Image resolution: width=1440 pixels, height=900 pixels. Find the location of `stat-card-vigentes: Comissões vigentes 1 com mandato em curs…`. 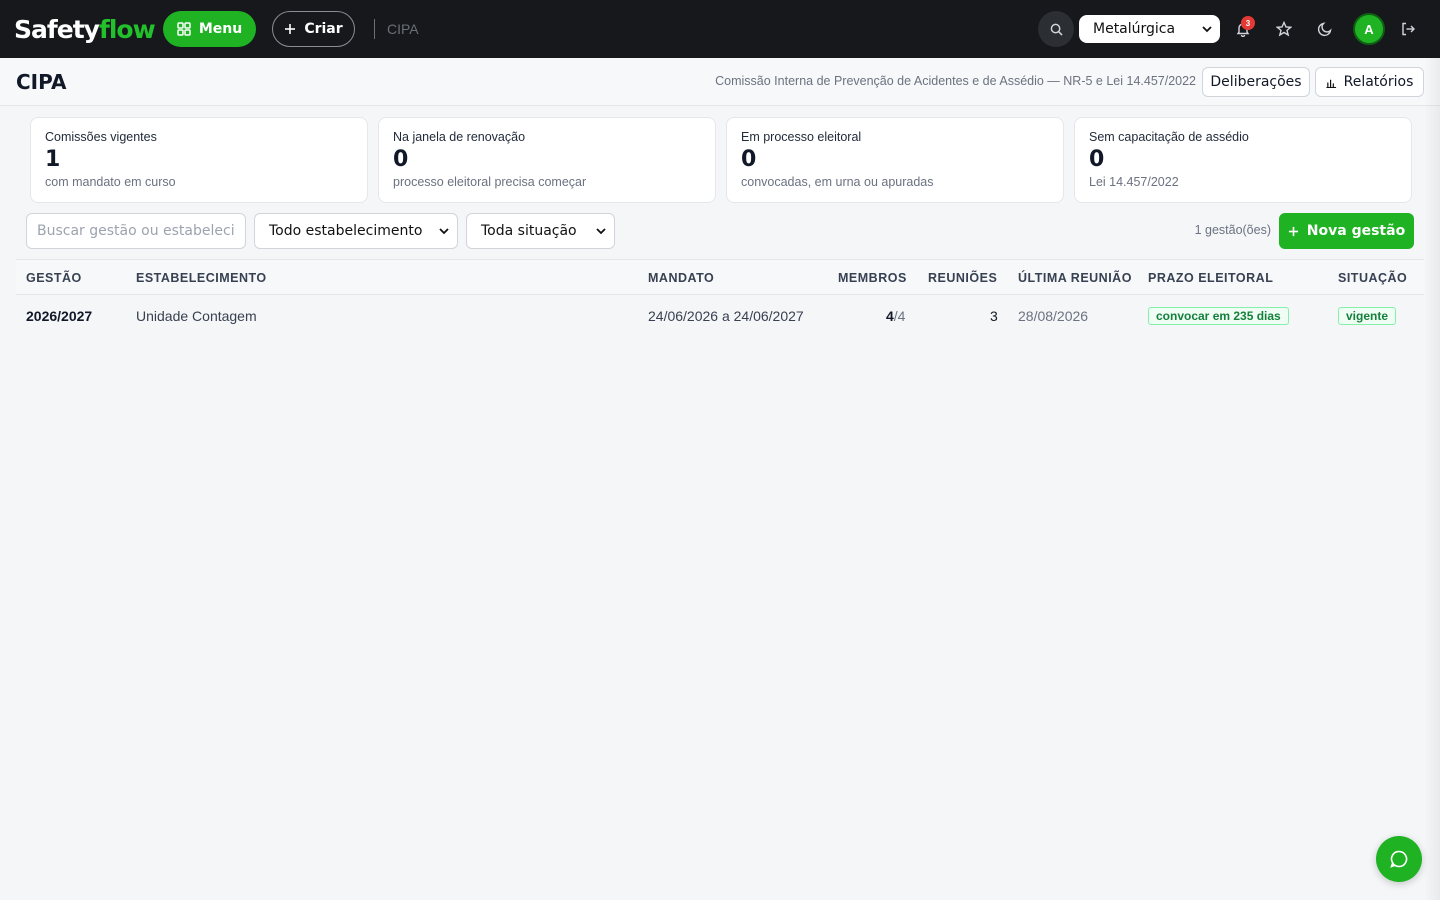

stat-card-vigentes: Comissões vigentes 1 com mandato em curs… is located at coordinates (199, 160).